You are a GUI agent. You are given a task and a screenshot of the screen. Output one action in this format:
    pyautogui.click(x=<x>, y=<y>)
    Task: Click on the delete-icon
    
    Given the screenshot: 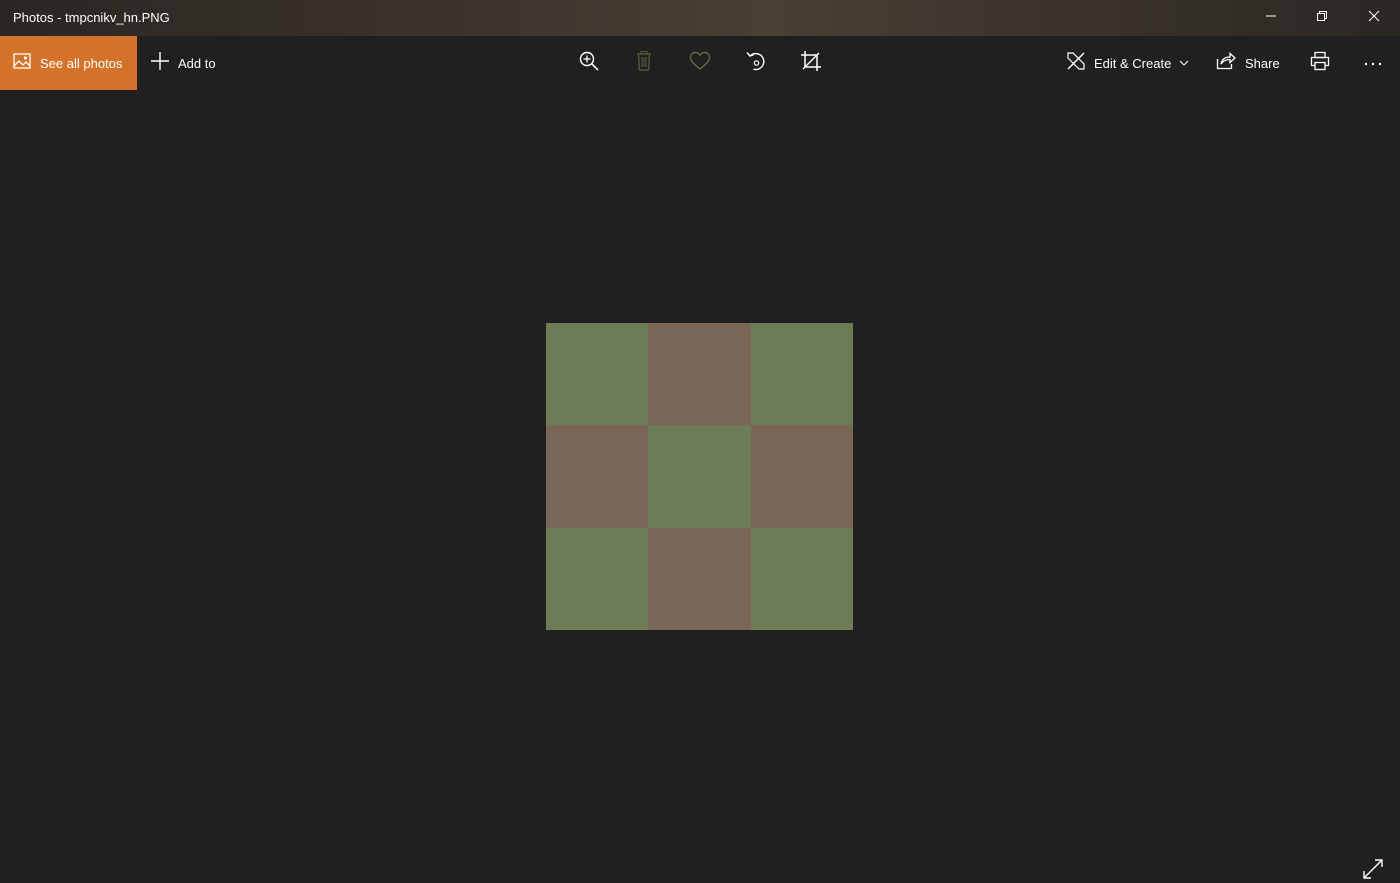 What is the action you would take?
    pyautogui.click(x=644, y=63)
    